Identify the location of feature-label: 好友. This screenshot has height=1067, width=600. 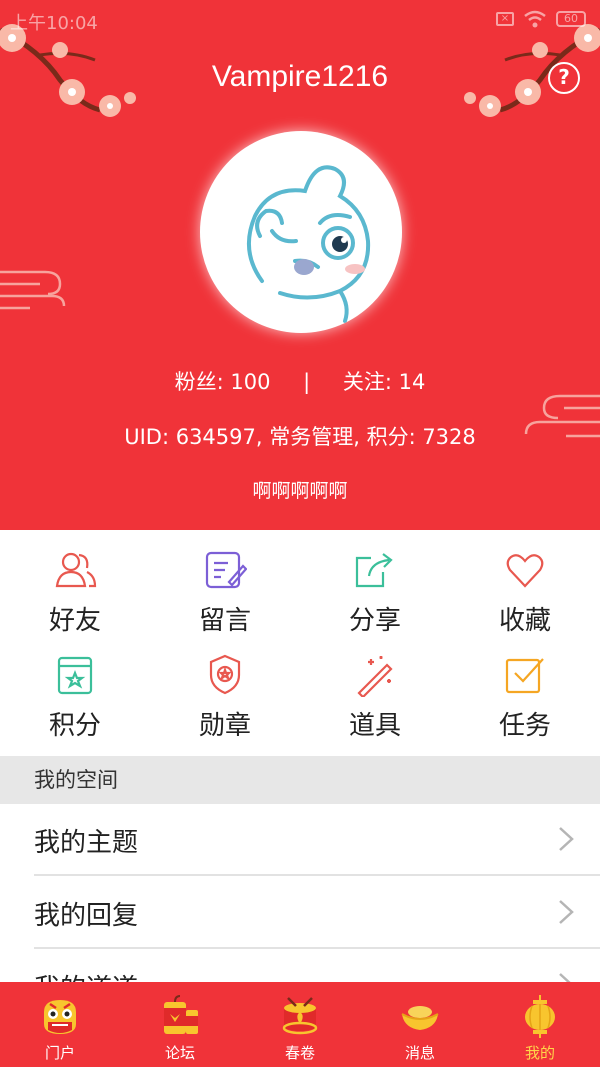
(74, 621).